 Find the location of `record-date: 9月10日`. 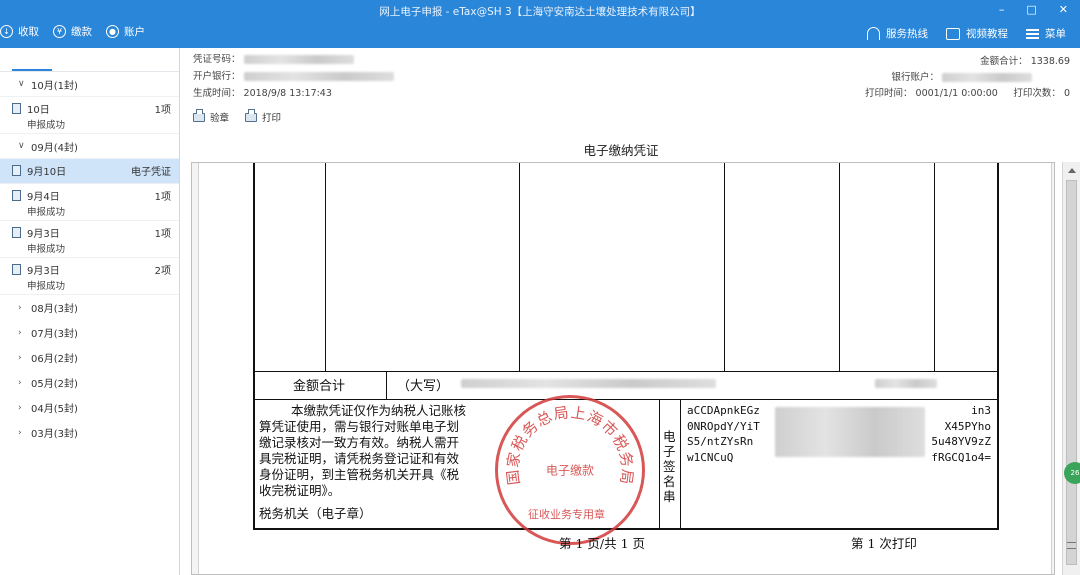

record-date: 9月10日 is located at coordinates (47, 172).